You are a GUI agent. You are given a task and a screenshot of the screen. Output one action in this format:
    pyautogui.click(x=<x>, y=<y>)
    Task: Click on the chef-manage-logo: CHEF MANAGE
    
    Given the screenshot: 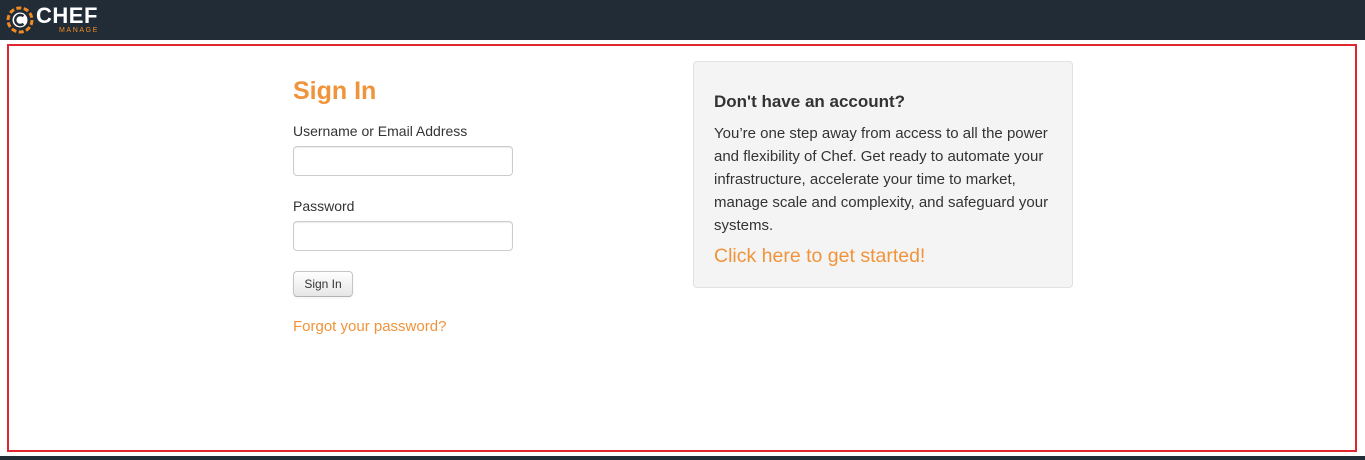 What is the action you would take?
    pyautogui.click(x=61, y=20)
    